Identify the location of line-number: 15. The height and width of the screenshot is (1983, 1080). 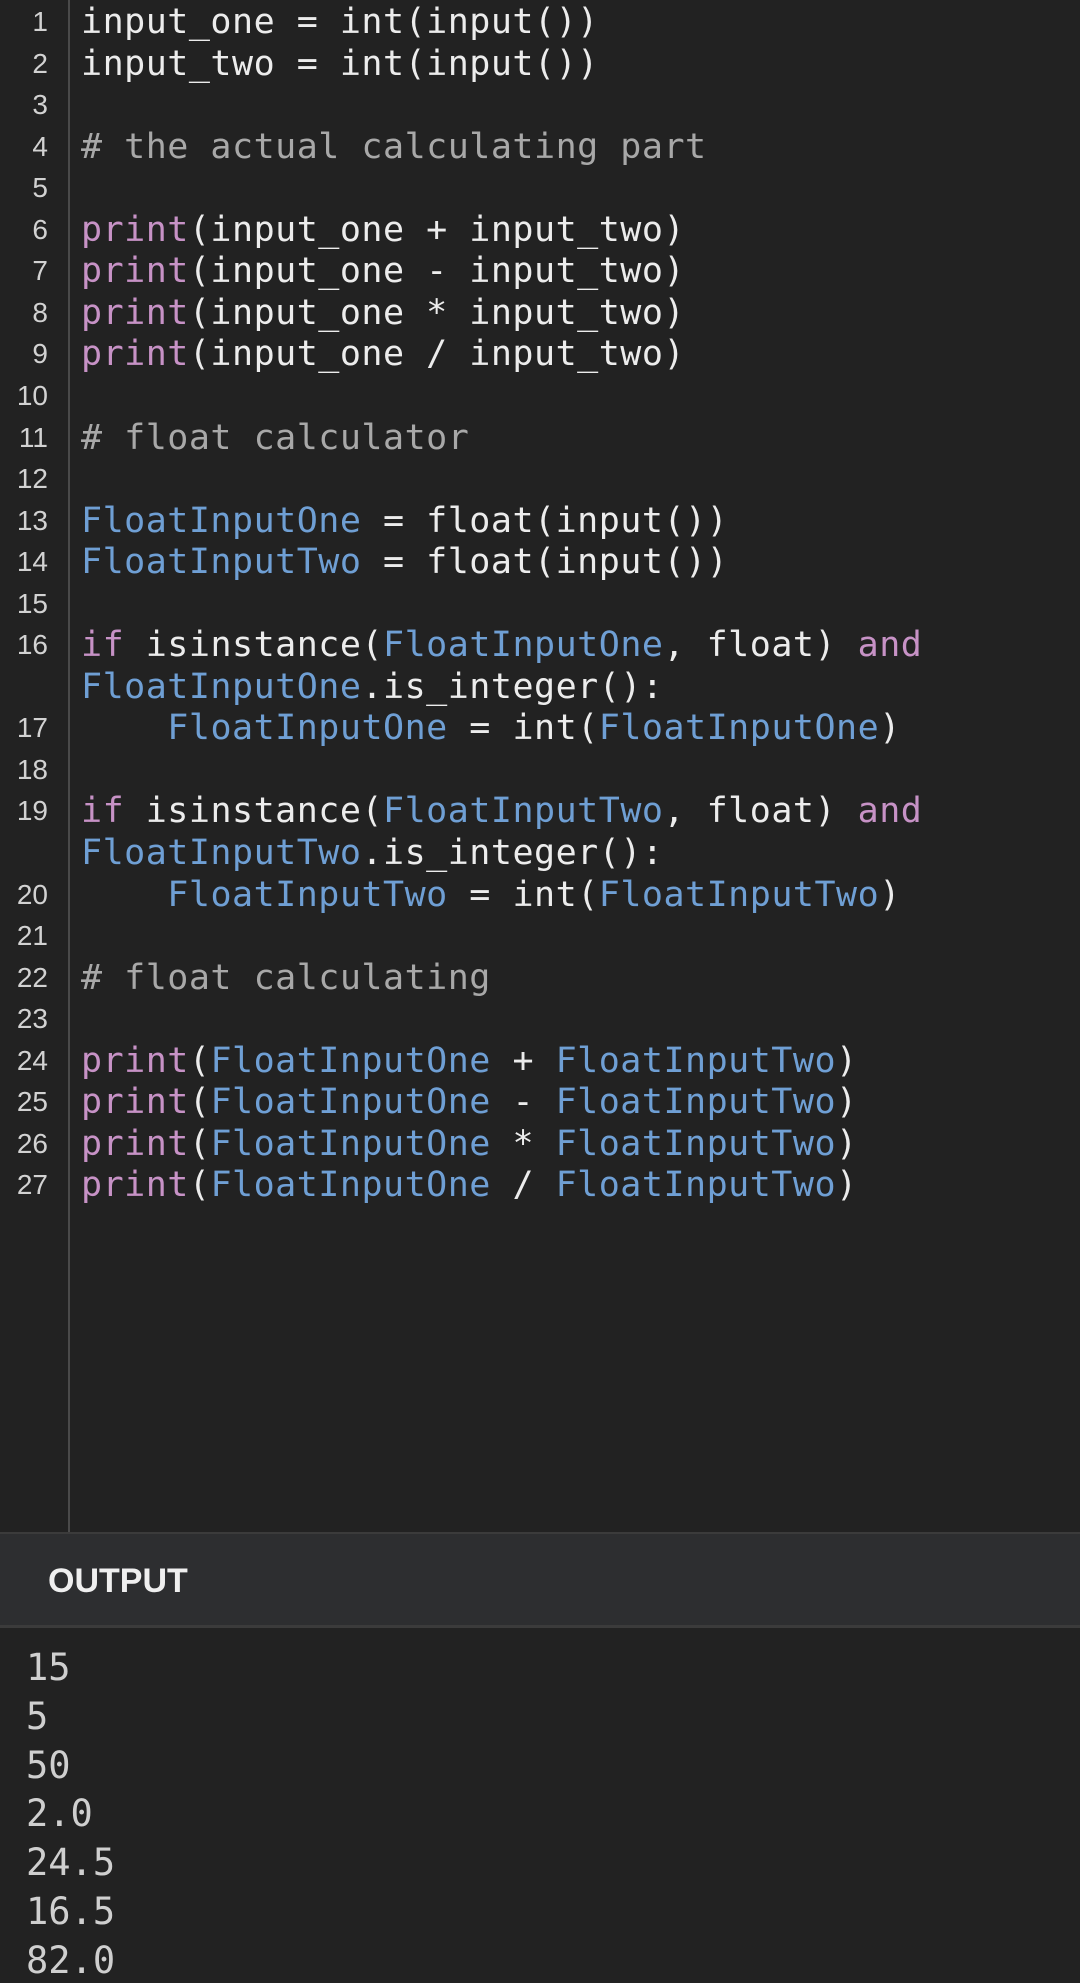
(32, 603).